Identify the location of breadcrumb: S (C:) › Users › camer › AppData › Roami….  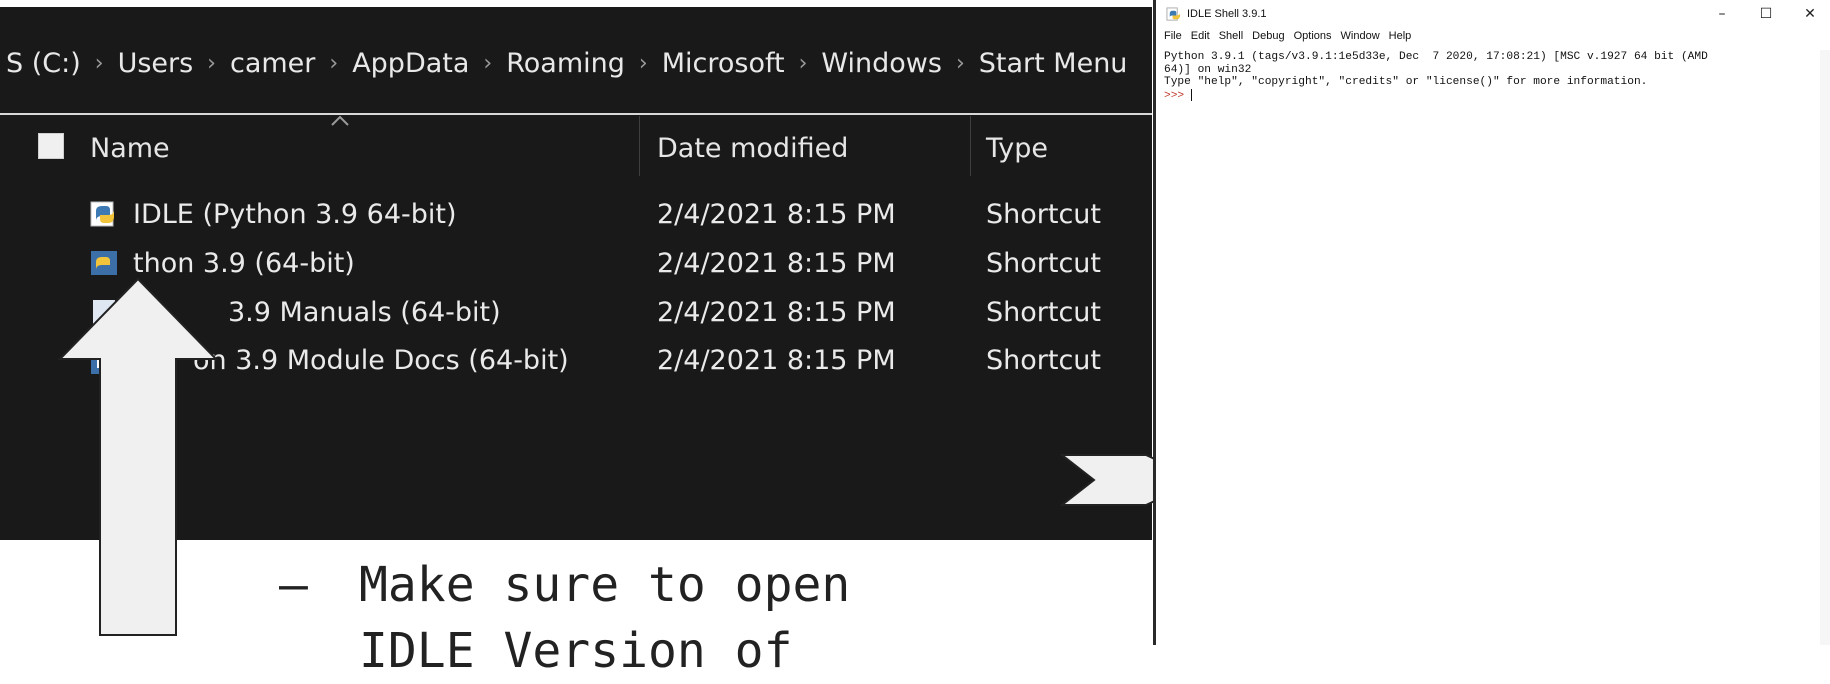
(566, 63).